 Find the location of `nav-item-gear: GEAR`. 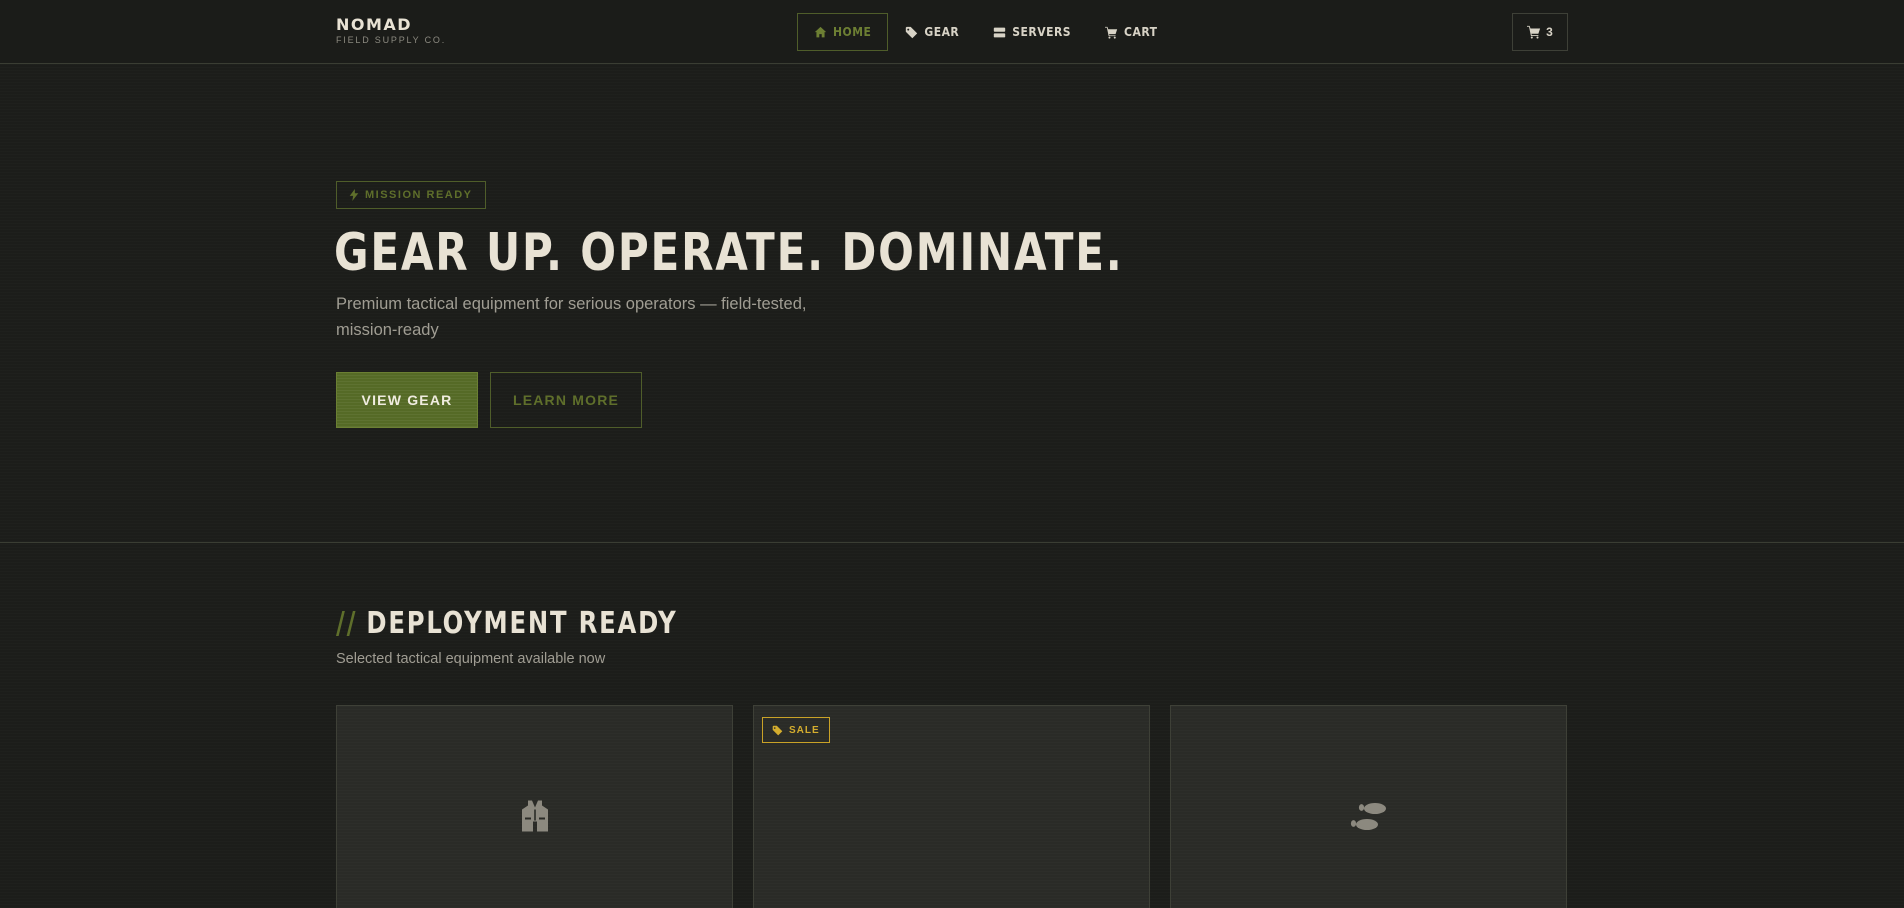

nav-item-gear: GEAR is located at coordinates (932, 32).